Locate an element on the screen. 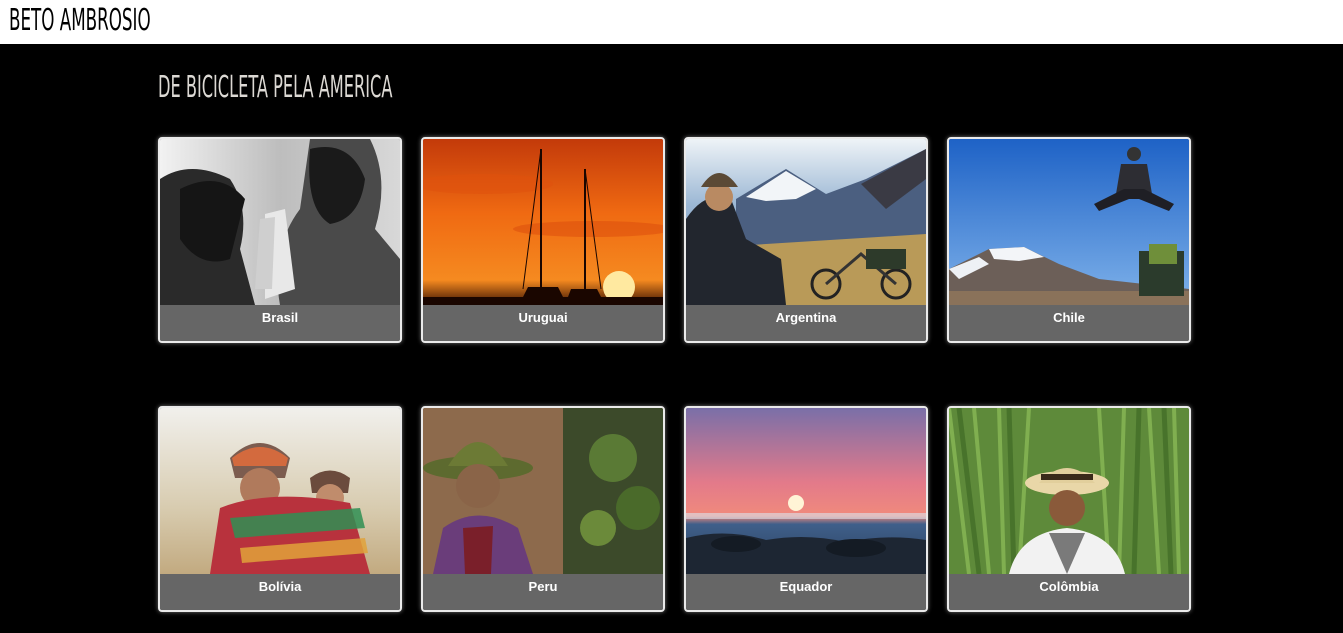 The width and height of the screenshot is (1343, 633). country-label: Equador is located at coordinates (806, 592).